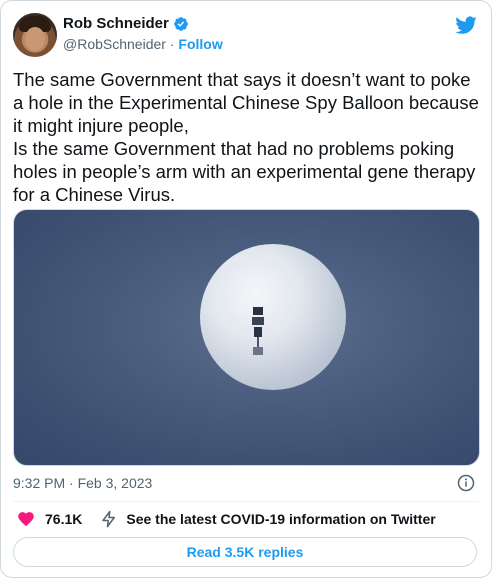 This screenshot has height=578, width=492. I want to click on balloon-payload, so click(258, 331).